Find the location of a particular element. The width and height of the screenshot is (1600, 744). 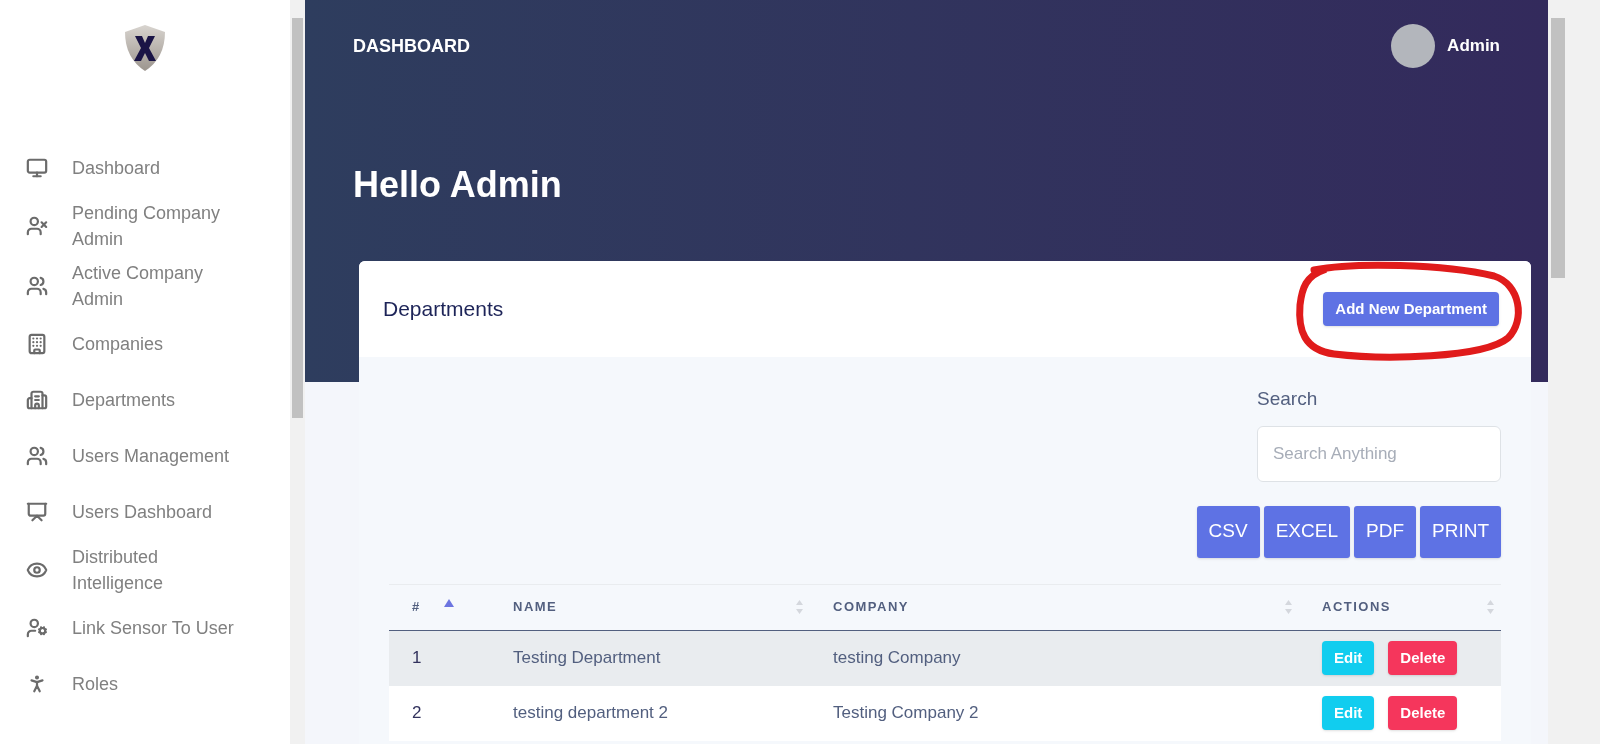

column-header: ACTIONS is located at coordinates (1356, 607).